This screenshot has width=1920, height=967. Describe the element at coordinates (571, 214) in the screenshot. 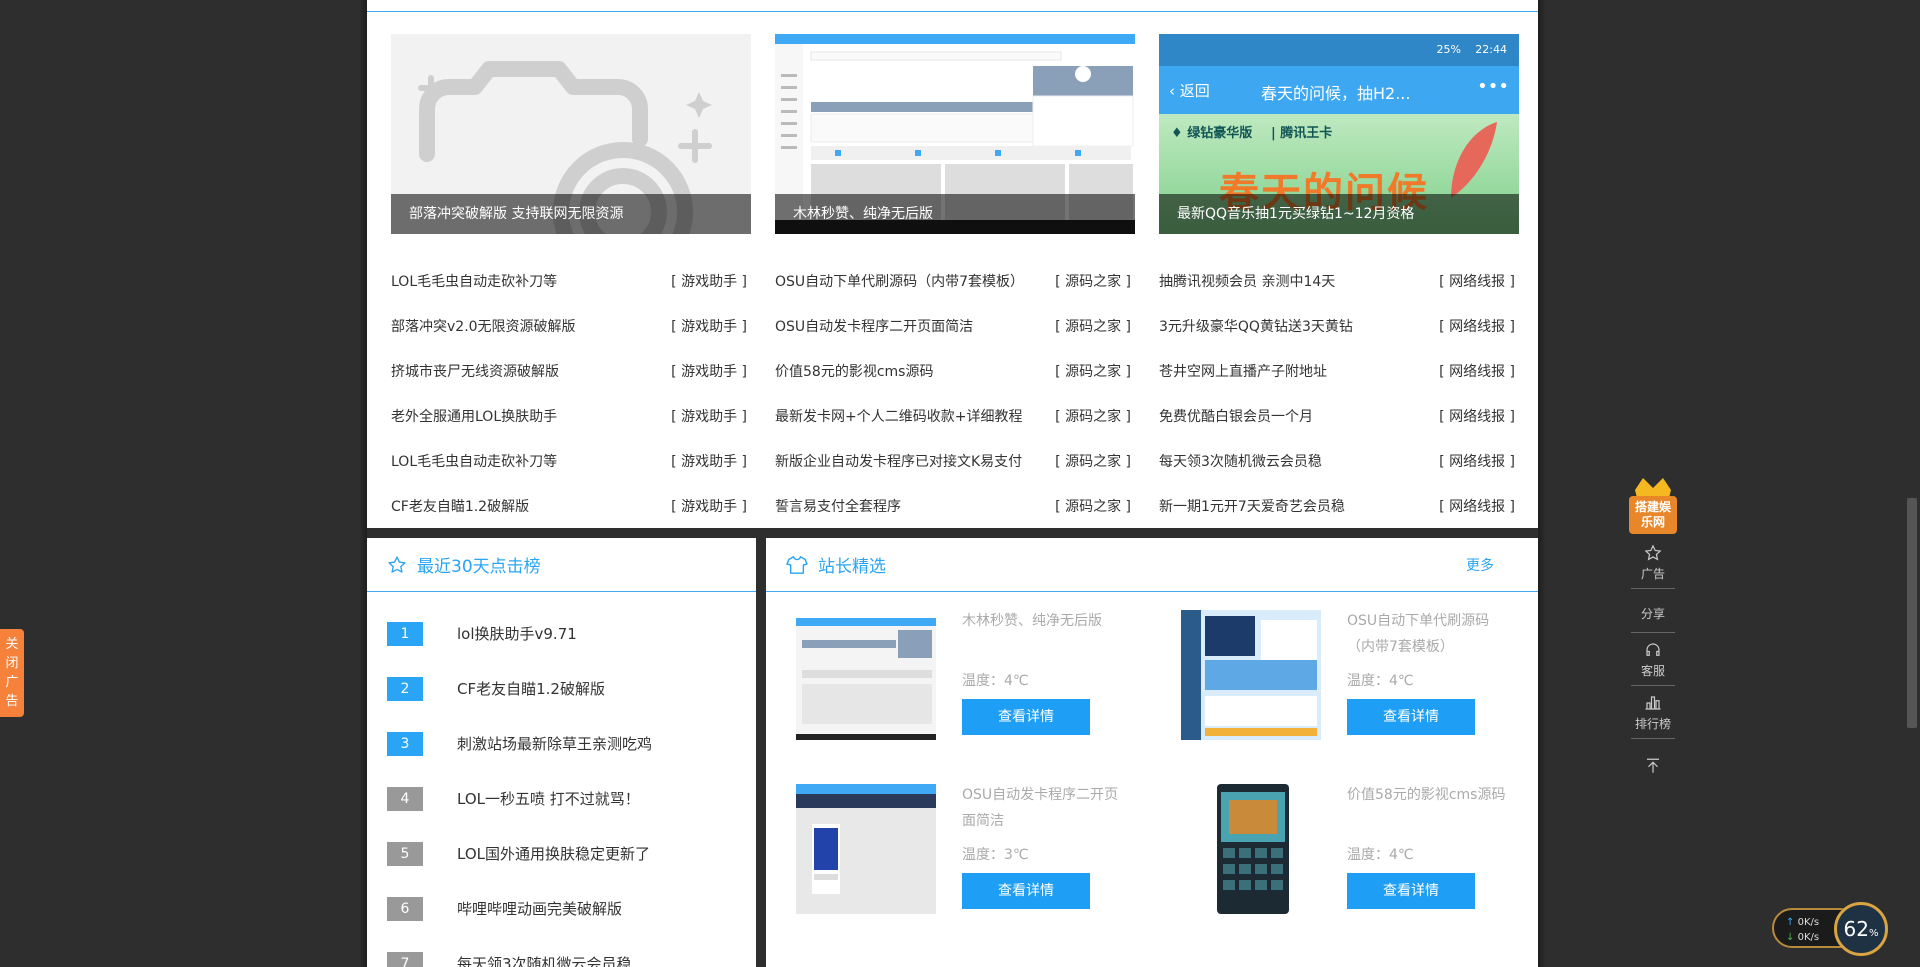

I see `featured-caption: 部落冲突破解版 支持联网无限资源` at that location.